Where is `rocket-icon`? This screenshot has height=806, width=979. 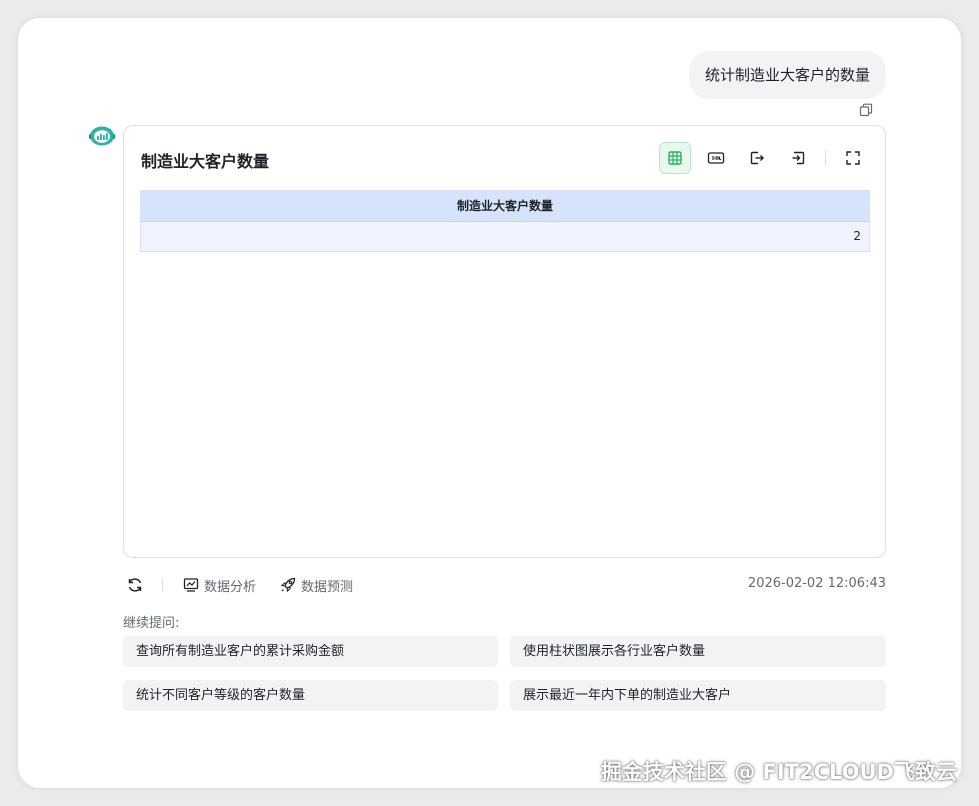
rocket-icon is located at coordinates (288, 585).